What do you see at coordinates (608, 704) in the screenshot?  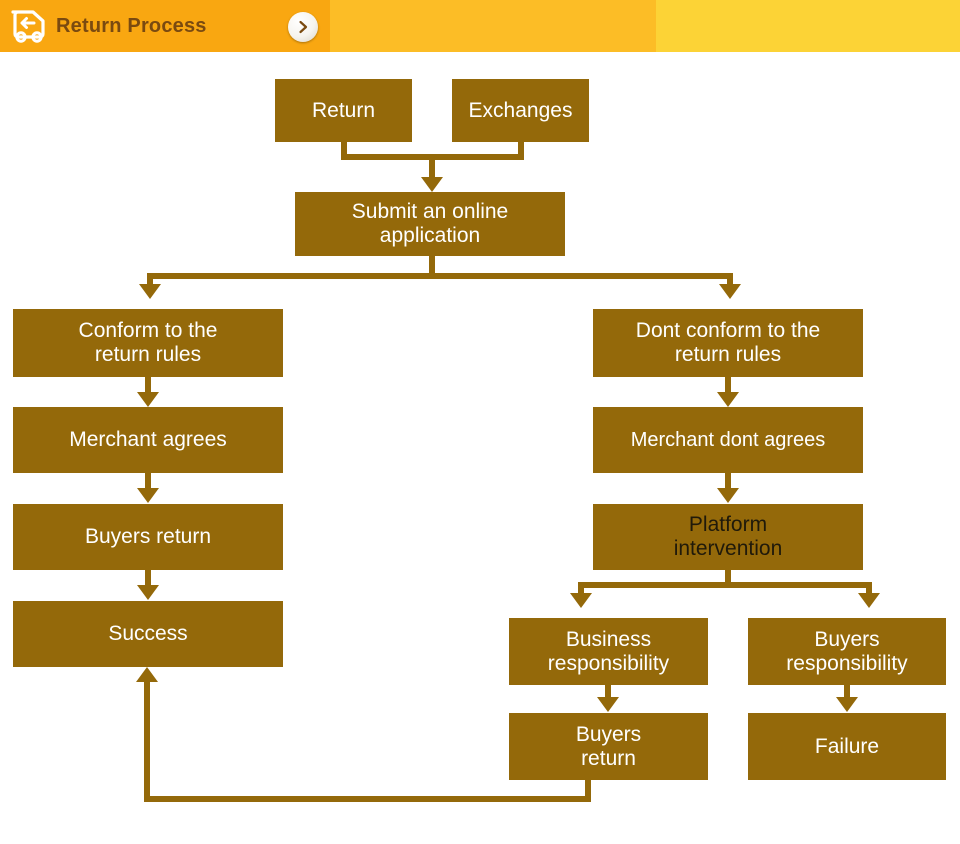 I see `arrow-to-buyers-return-right` at bounding box center [608, 704].